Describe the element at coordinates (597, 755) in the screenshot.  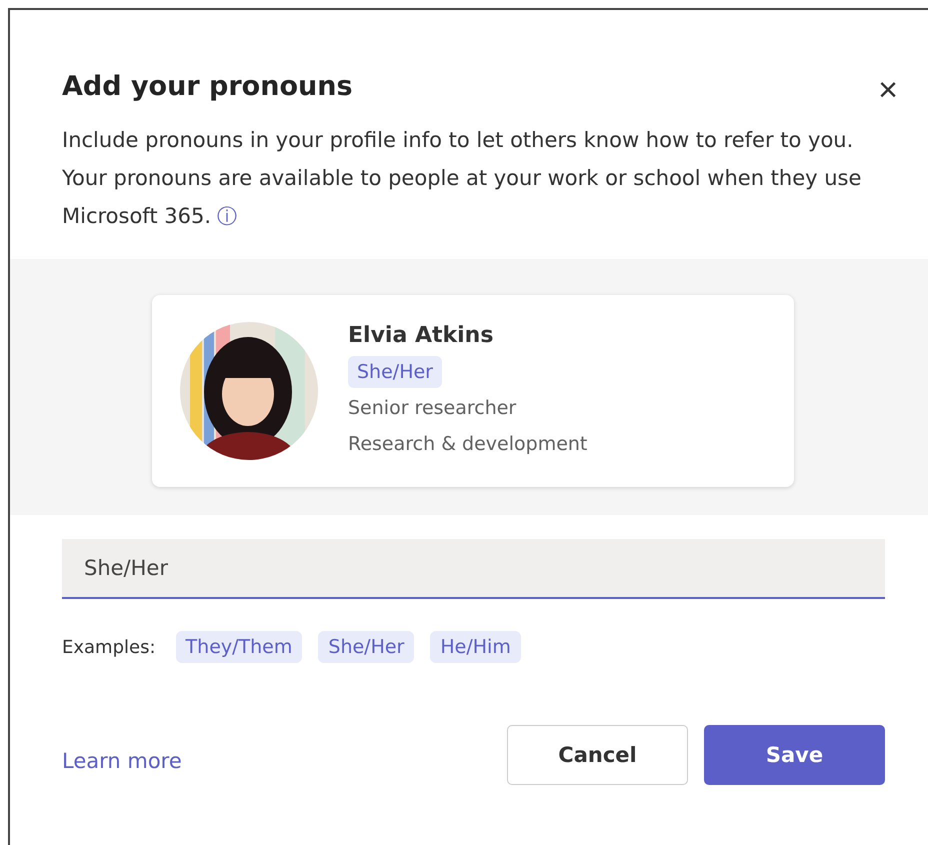
I see `cancel-button: Cancel` at that location.